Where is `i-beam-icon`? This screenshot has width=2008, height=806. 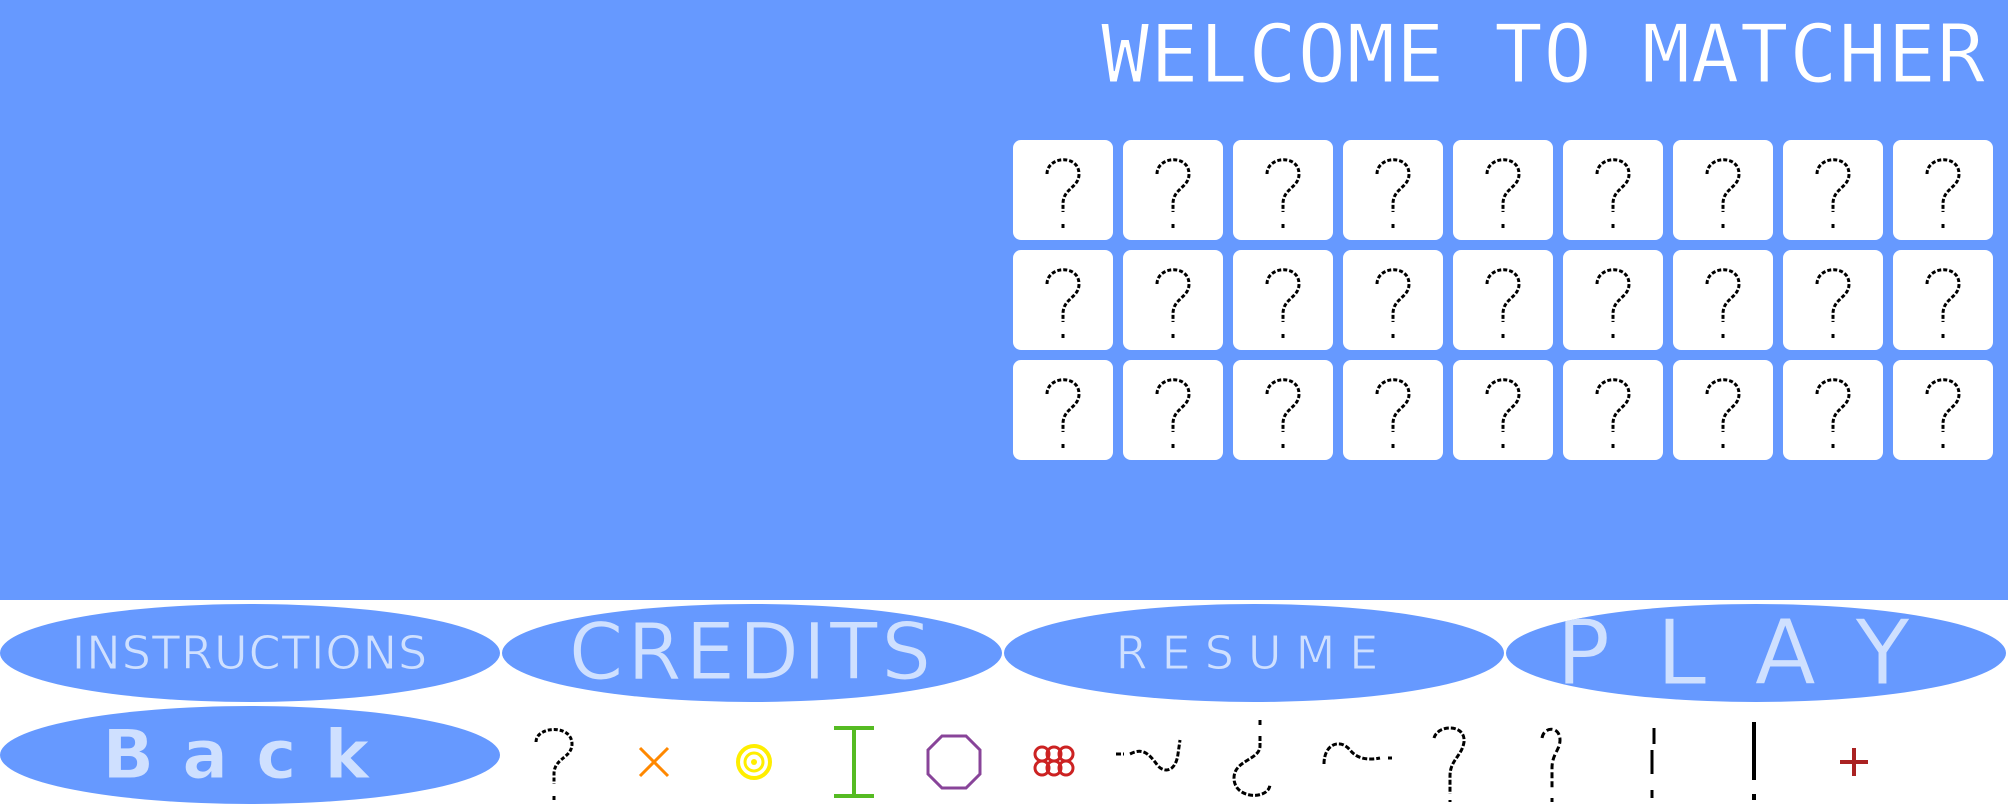 i-beam-icon is located at coordinates (854, 762).